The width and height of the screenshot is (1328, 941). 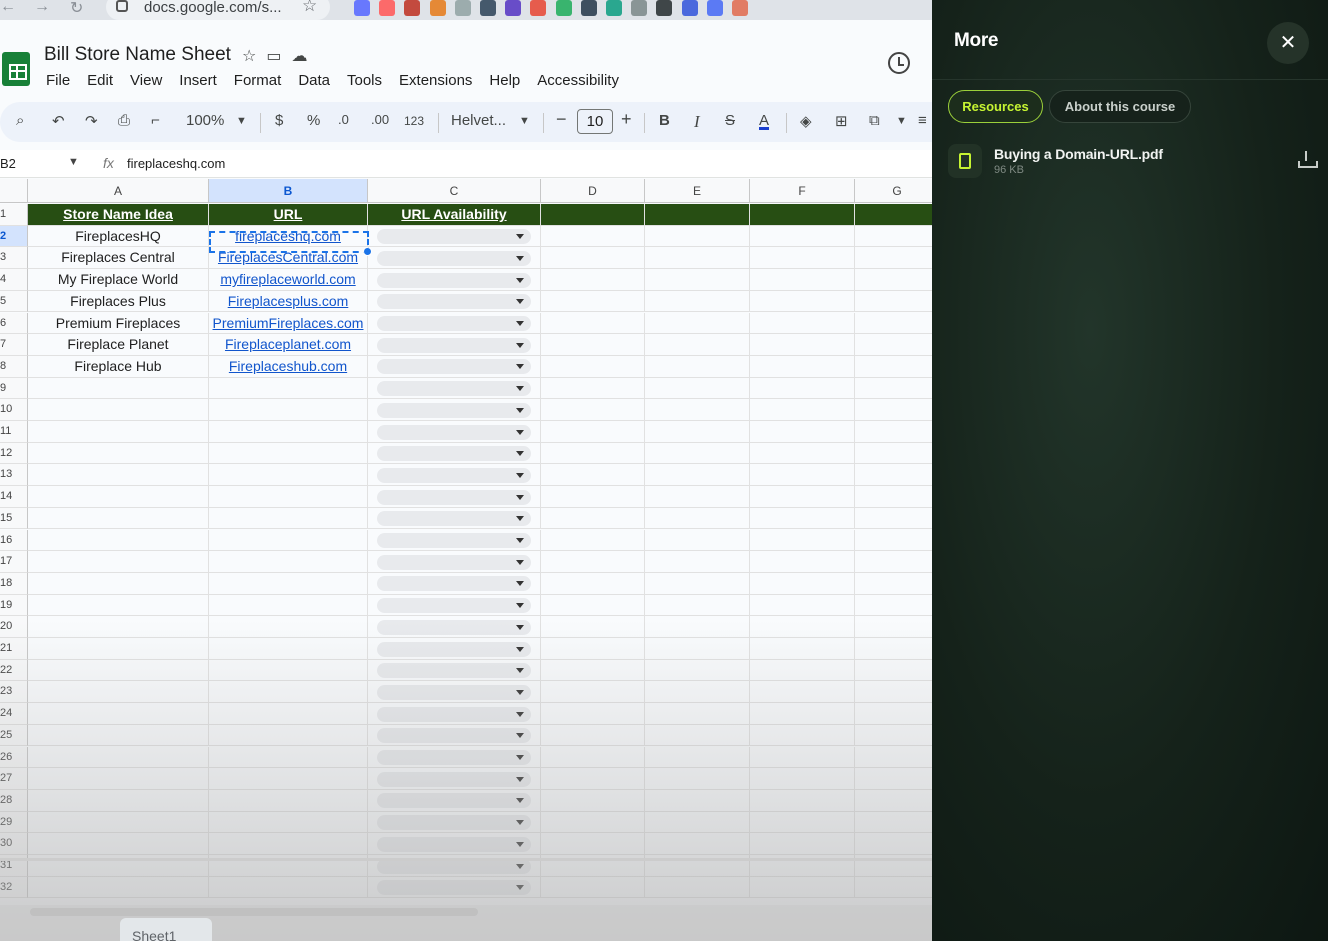 What do you see at coordinates (697, 280) in the screenshot?
I see `cell-e4` at bounding box center [697, 280].